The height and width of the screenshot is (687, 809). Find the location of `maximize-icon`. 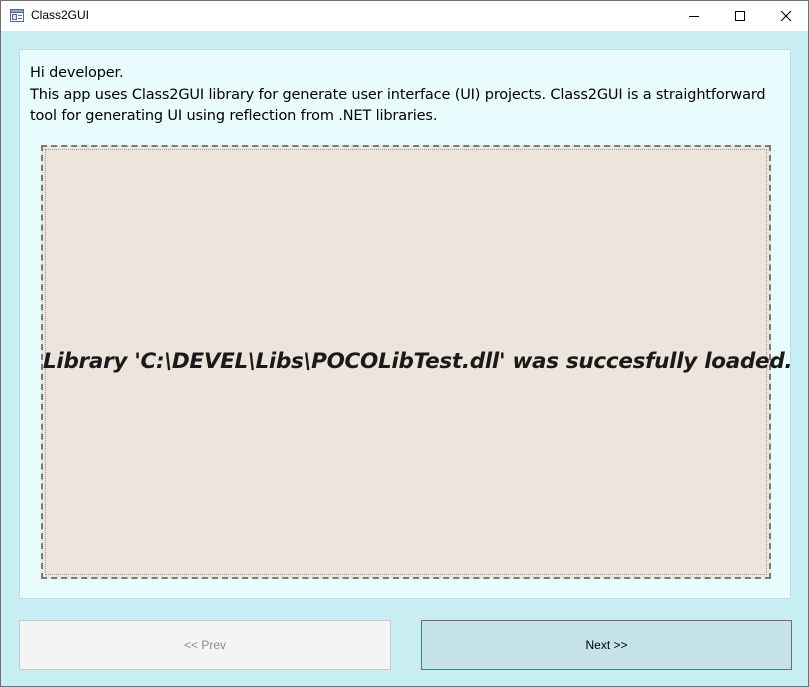

maximize-icon is located at coordinates (740, 16).